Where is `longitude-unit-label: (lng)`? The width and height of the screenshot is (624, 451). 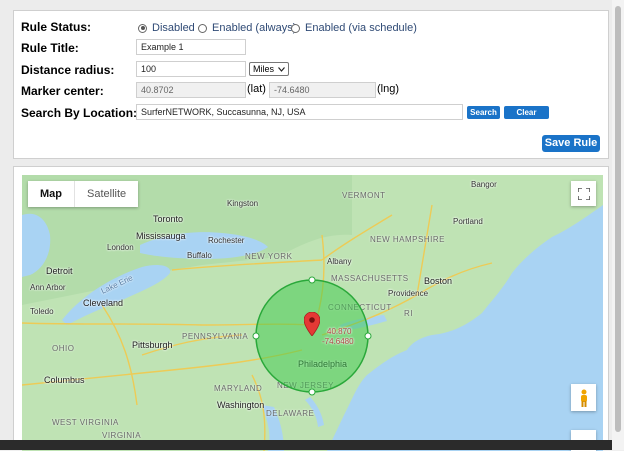 longitude-unit-label: (lng) is located at coordinates (388, 89).